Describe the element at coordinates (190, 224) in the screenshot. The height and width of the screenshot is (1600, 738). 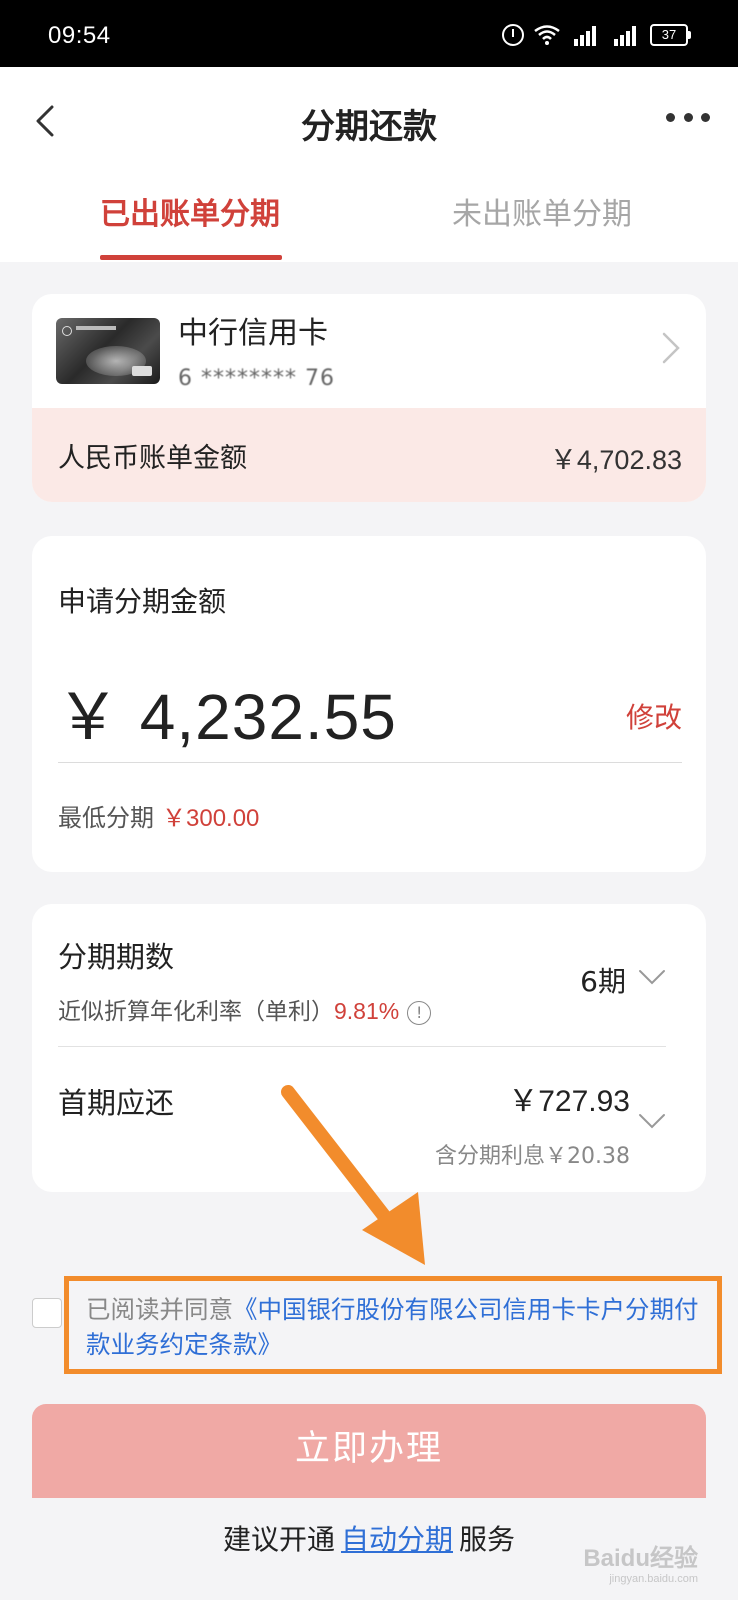
I see `tab-billed-installment: 已出账单分期` at that location.